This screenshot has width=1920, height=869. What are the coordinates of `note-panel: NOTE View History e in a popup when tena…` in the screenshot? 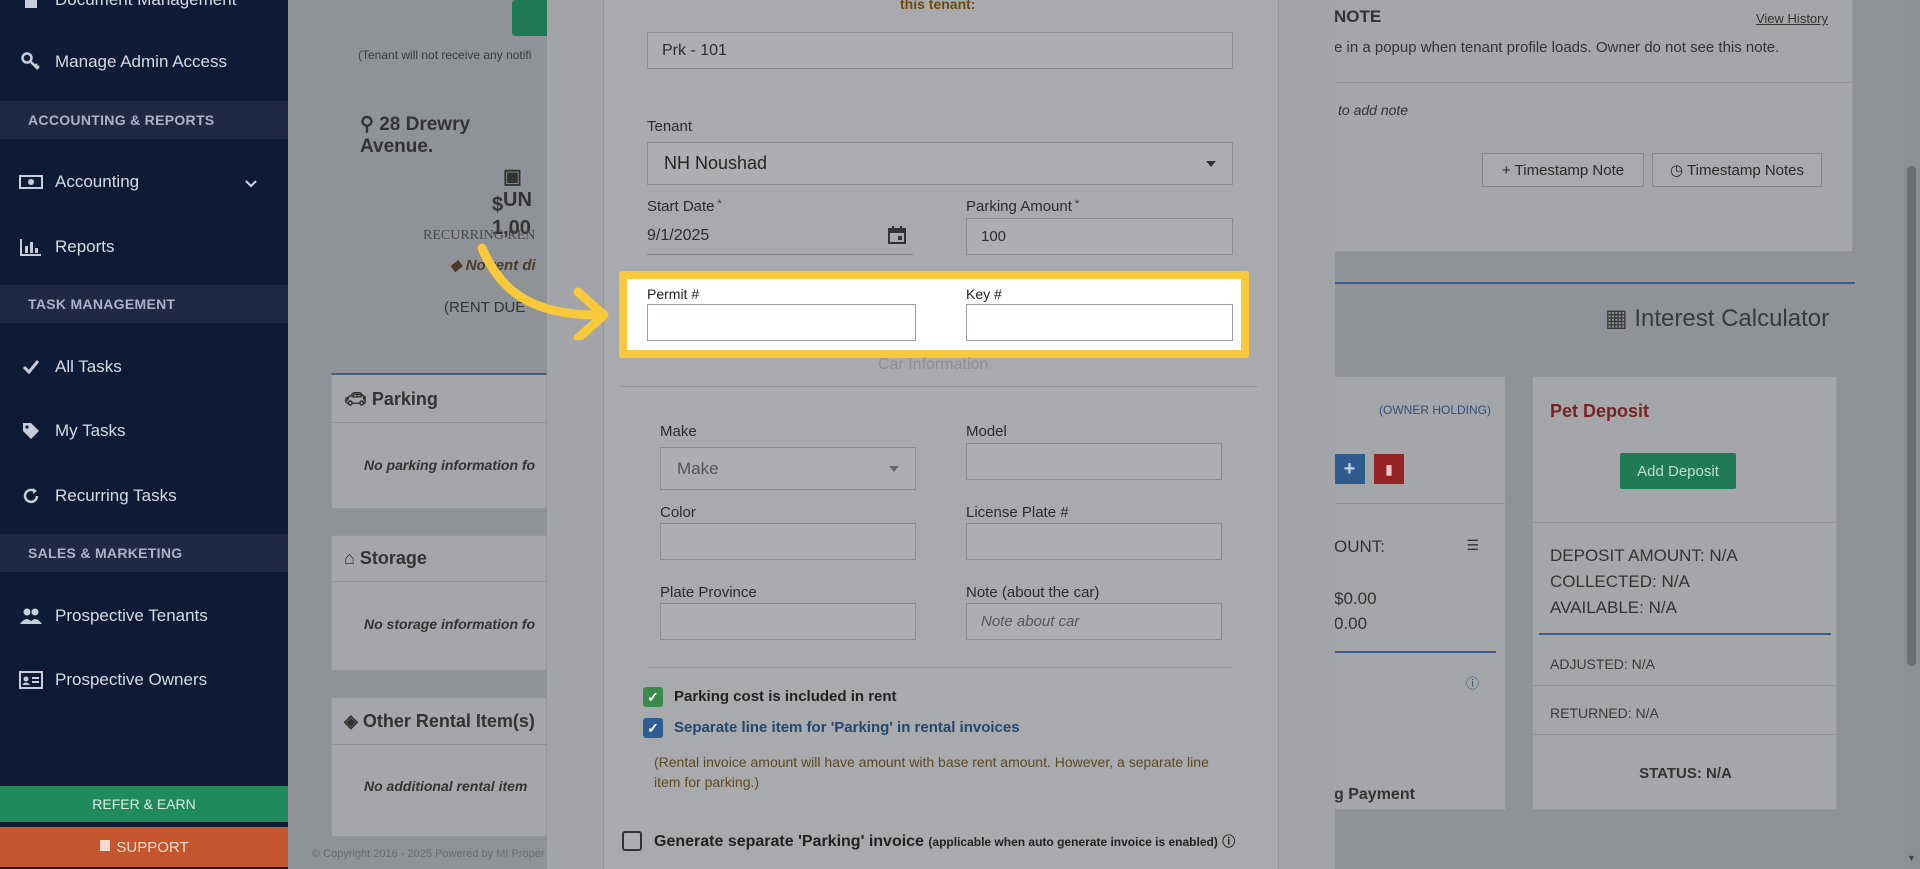 It's located at (1593, 126).